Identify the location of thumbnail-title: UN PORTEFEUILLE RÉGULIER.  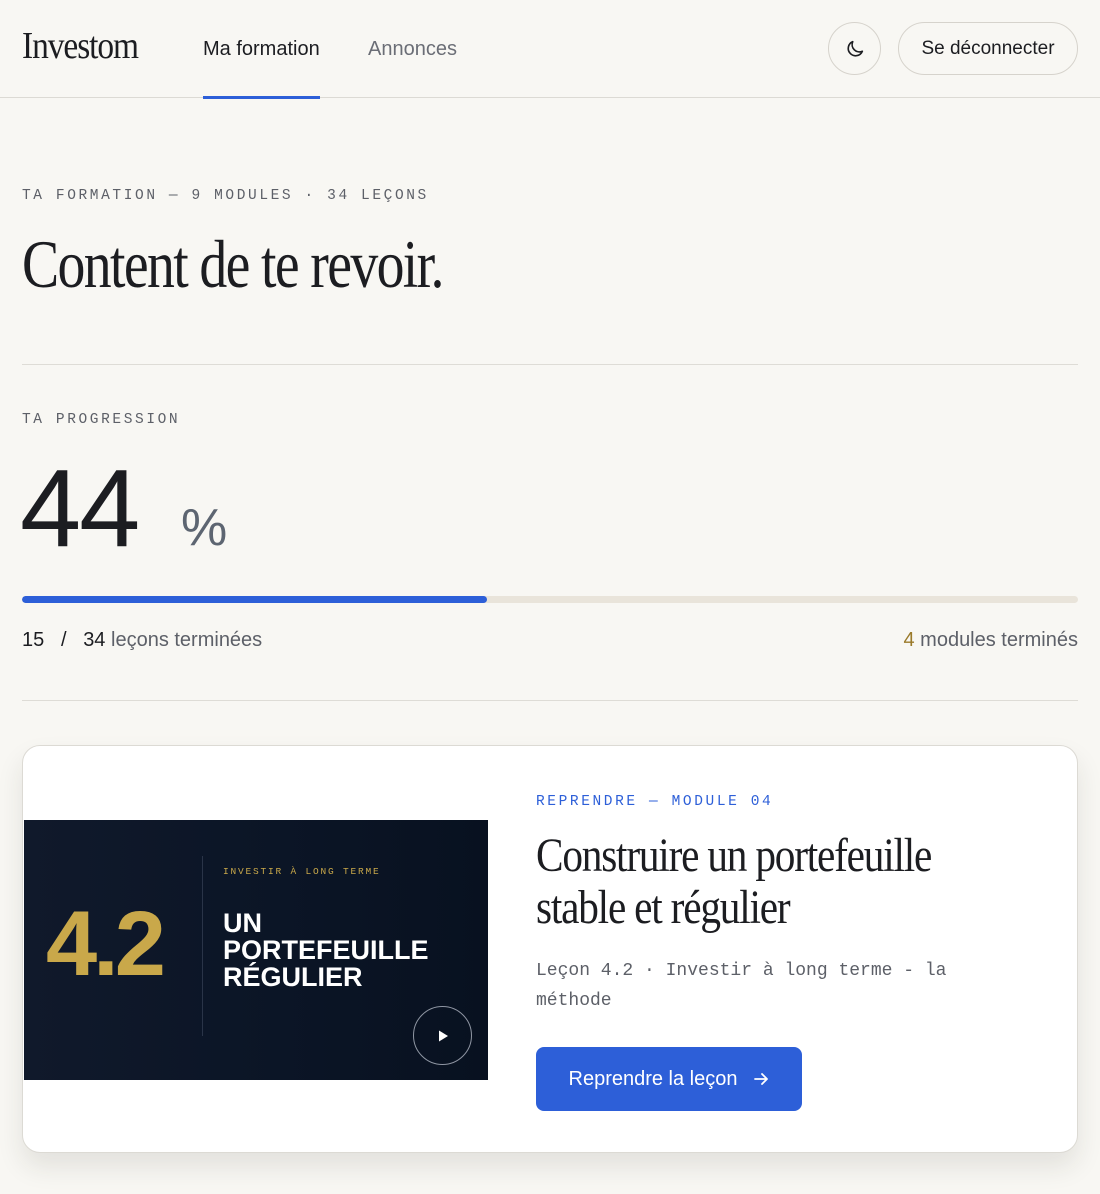
(326, 950).